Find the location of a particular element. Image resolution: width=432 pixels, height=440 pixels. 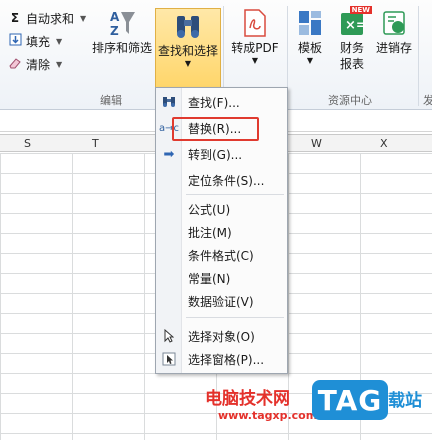

menu-item-conditional-format: 条件格式(C) is located at coordinates (221, 255).